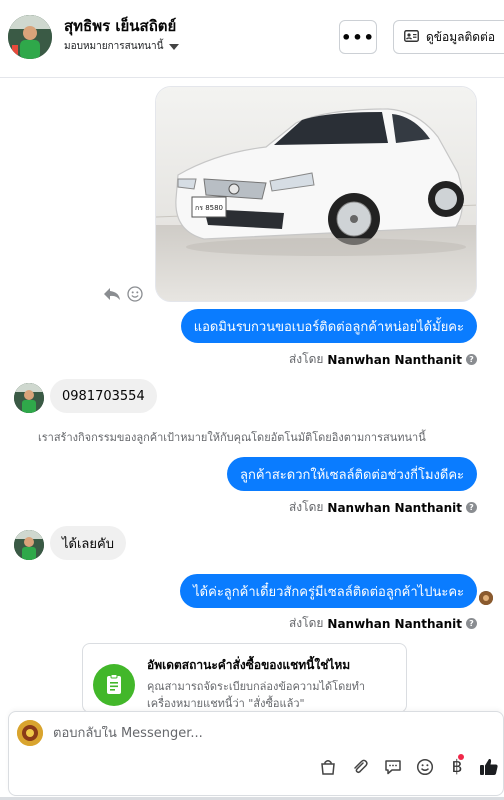  I want to click on incoming-message: 0981703554, so click(103, 396).